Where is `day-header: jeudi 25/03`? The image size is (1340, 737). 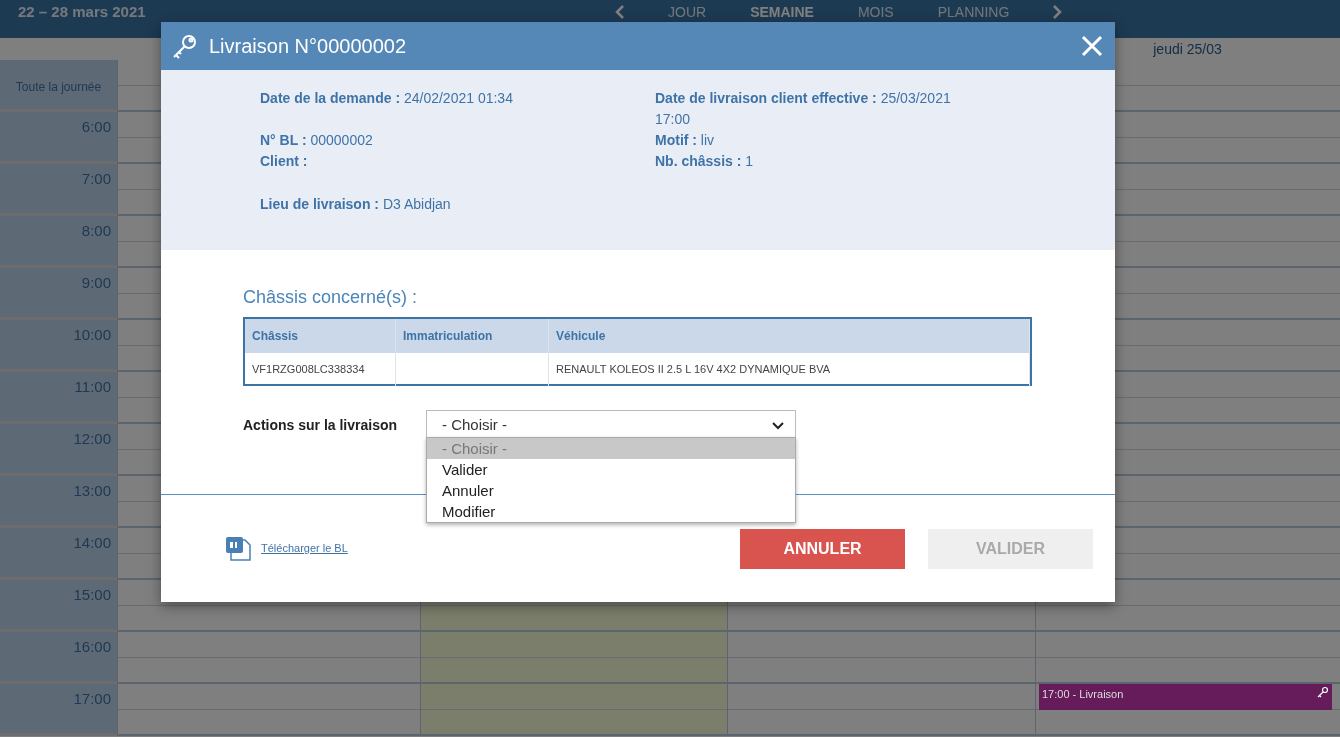
day-header: jeudi 25/03 is located at coordinates (1187, 49).